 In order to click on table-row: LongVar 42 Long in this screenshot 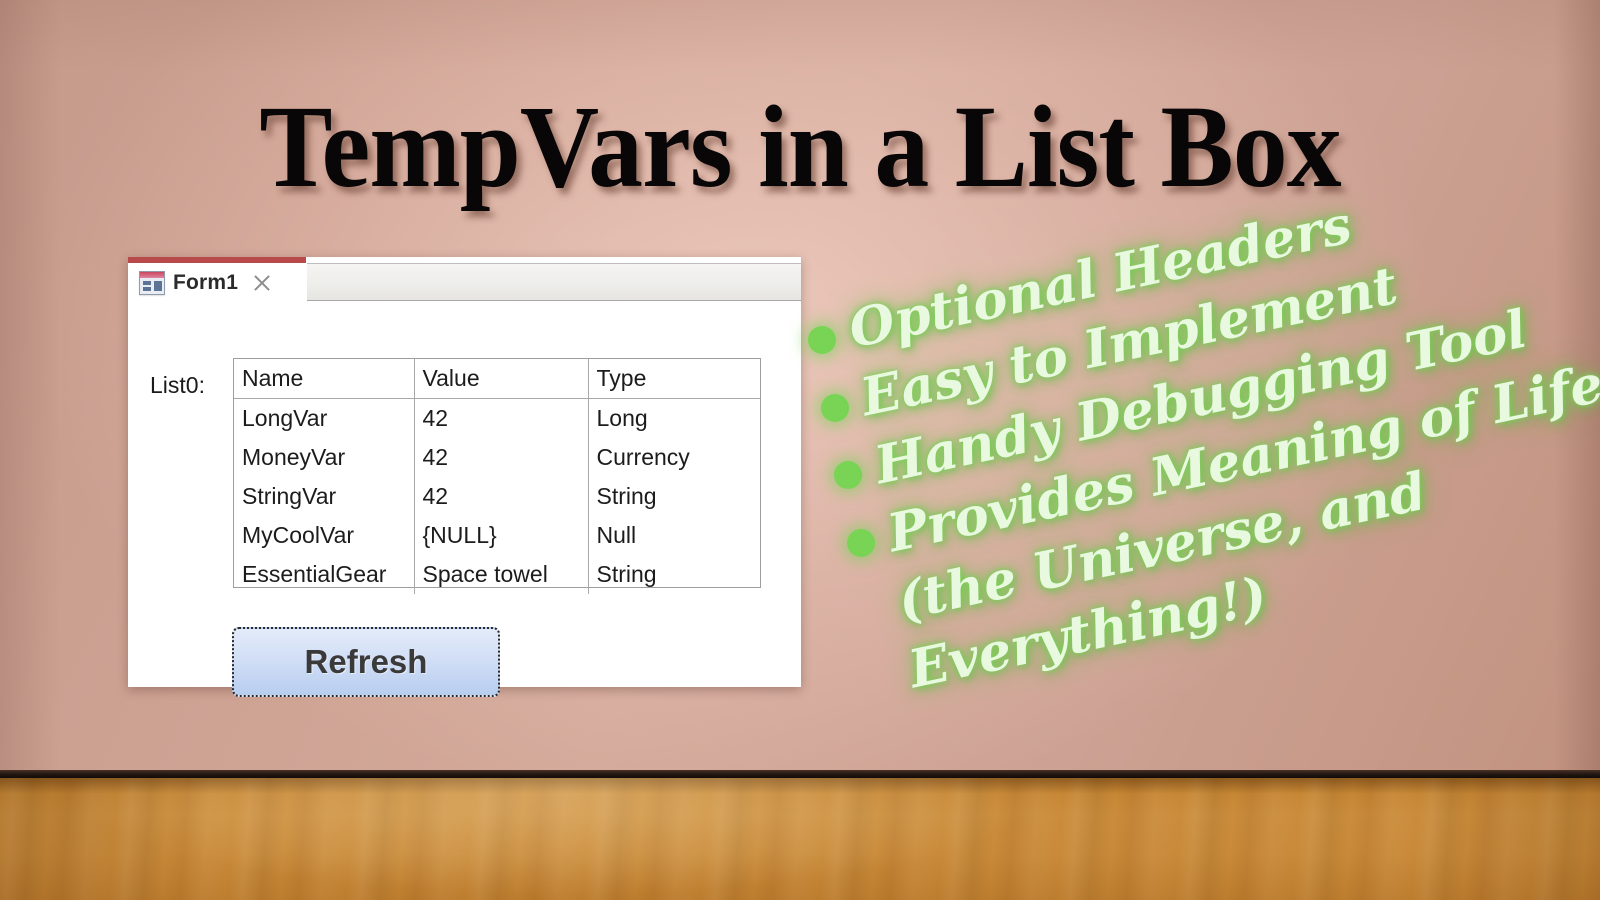, I will do `click(497, 418)`.